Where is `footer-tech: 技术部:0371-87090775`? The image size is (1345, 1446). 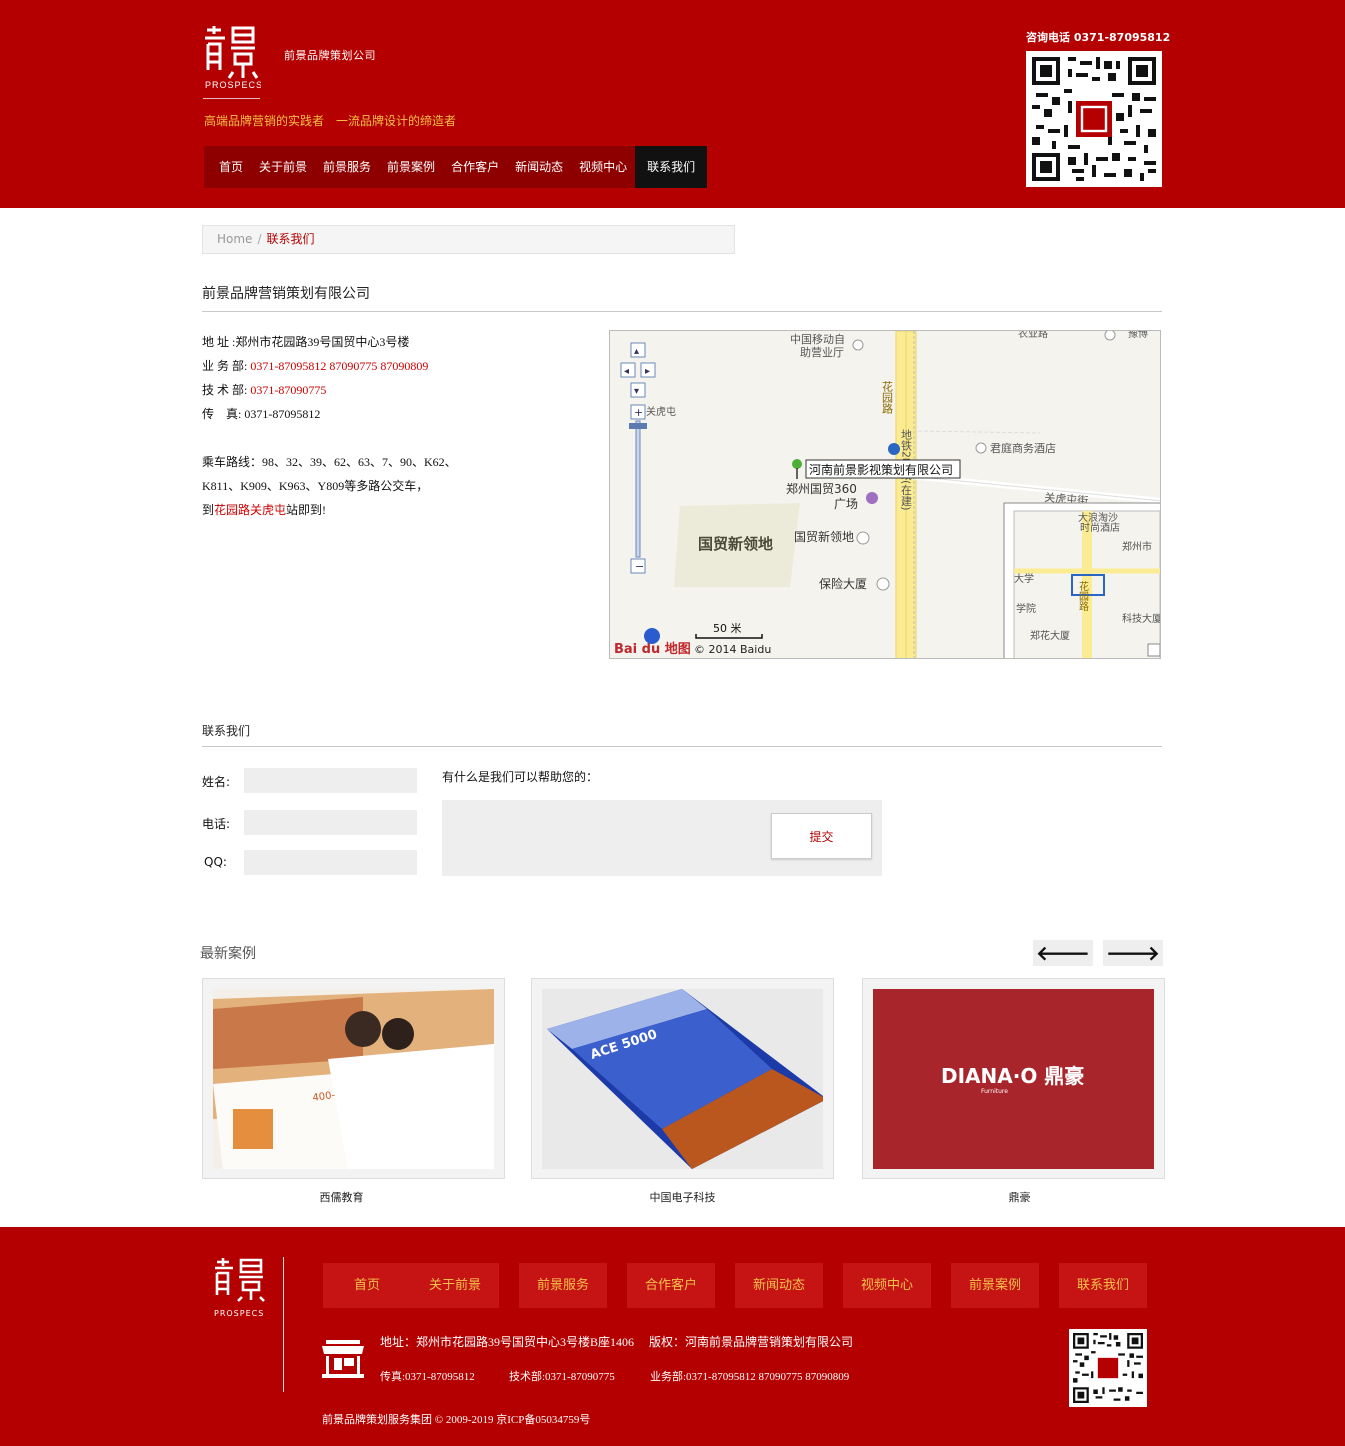
footer-tech: 技术部:0371-87090775 is located at coordinates (562, 1377).